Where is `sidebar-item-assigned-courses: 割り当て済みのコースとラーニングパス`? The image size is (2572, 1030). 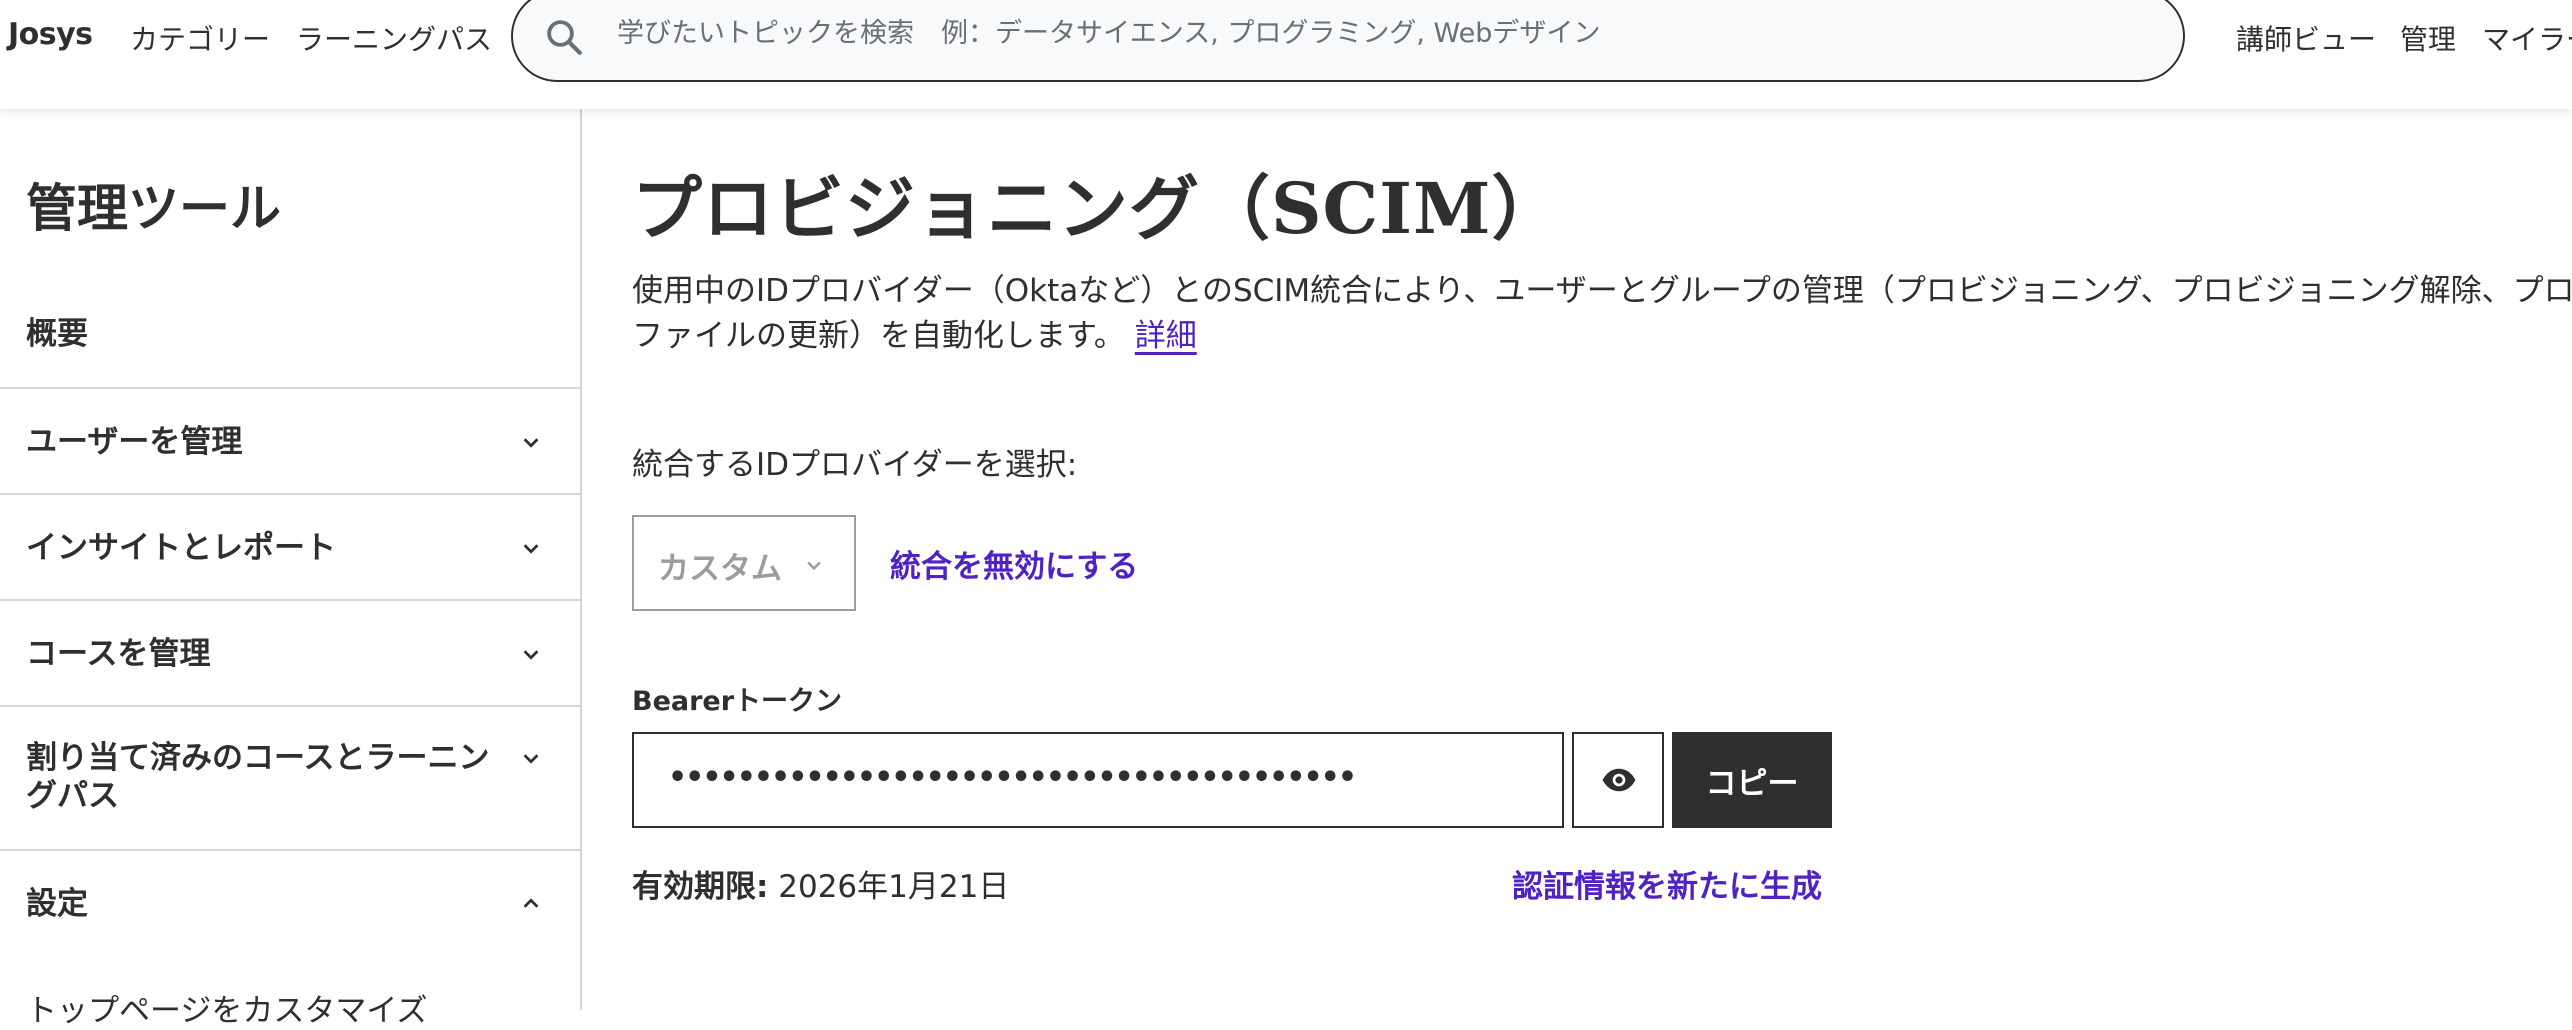
sidebar-item-assigned-courses: 割り当て済みのコースとラーニングパス is located at coordinates (290, 779).